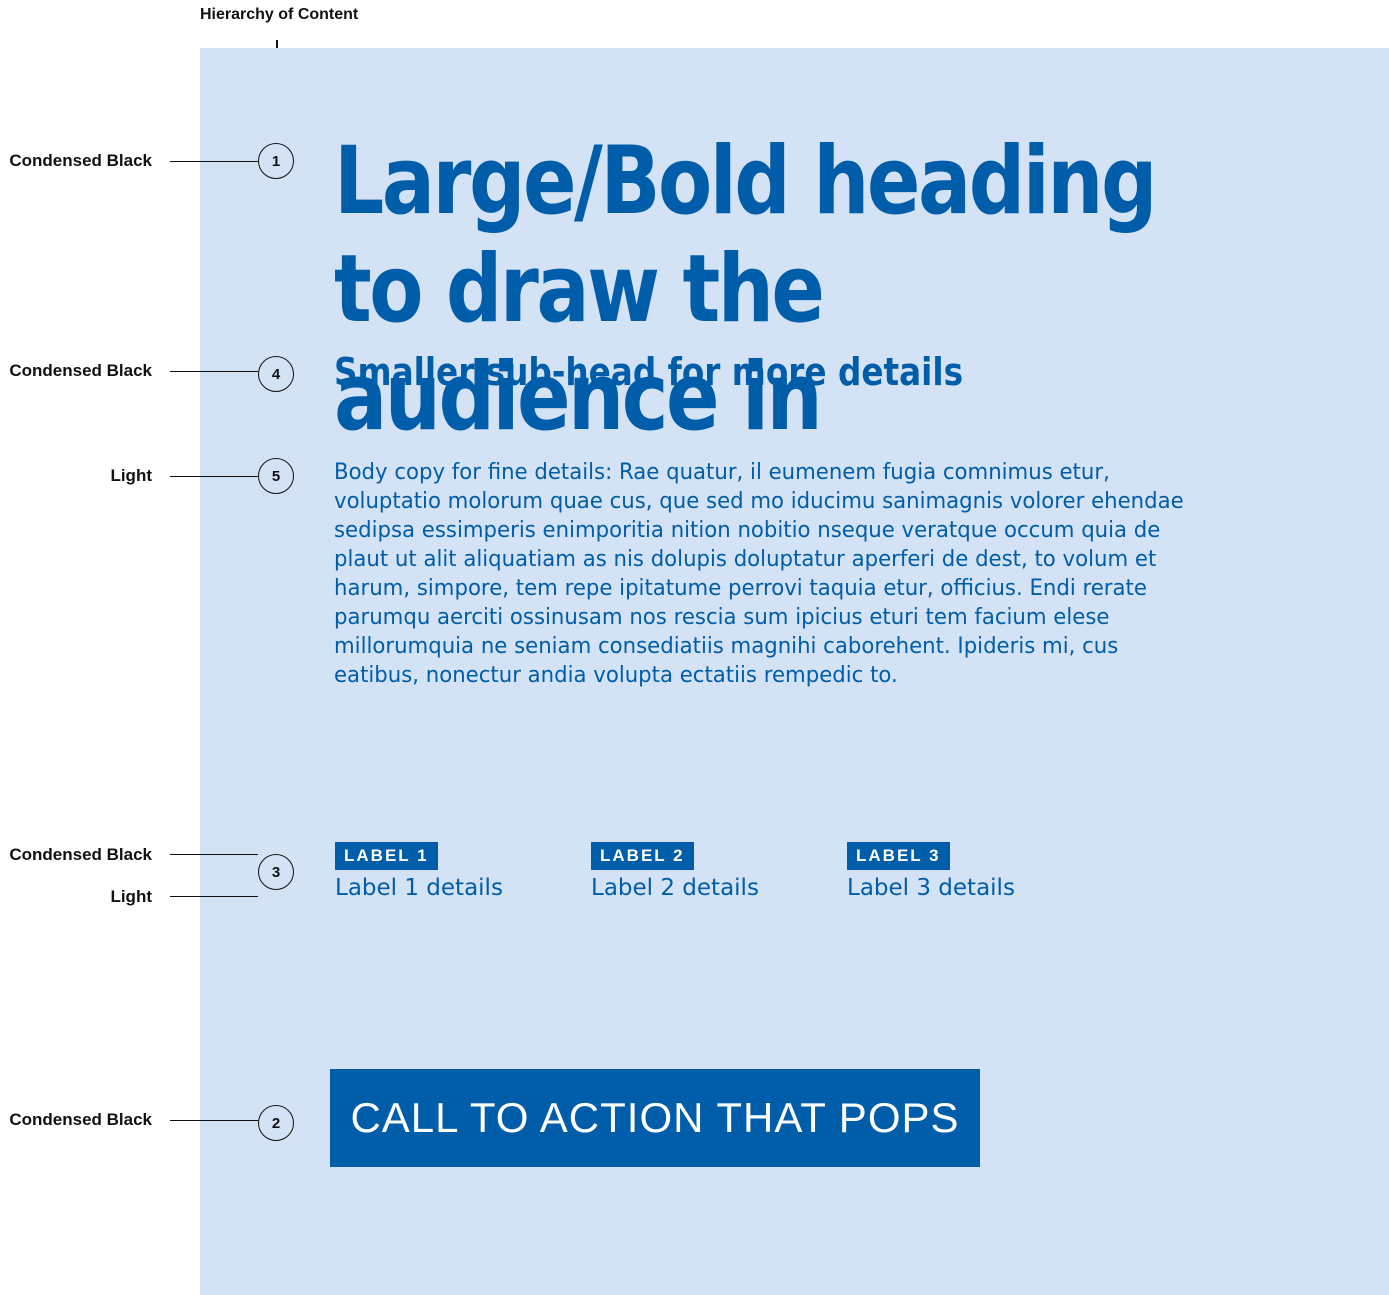  Describe the element at coordinates (214, 371) in the screenshot. I see `annotation-4-leader-line` at that location.